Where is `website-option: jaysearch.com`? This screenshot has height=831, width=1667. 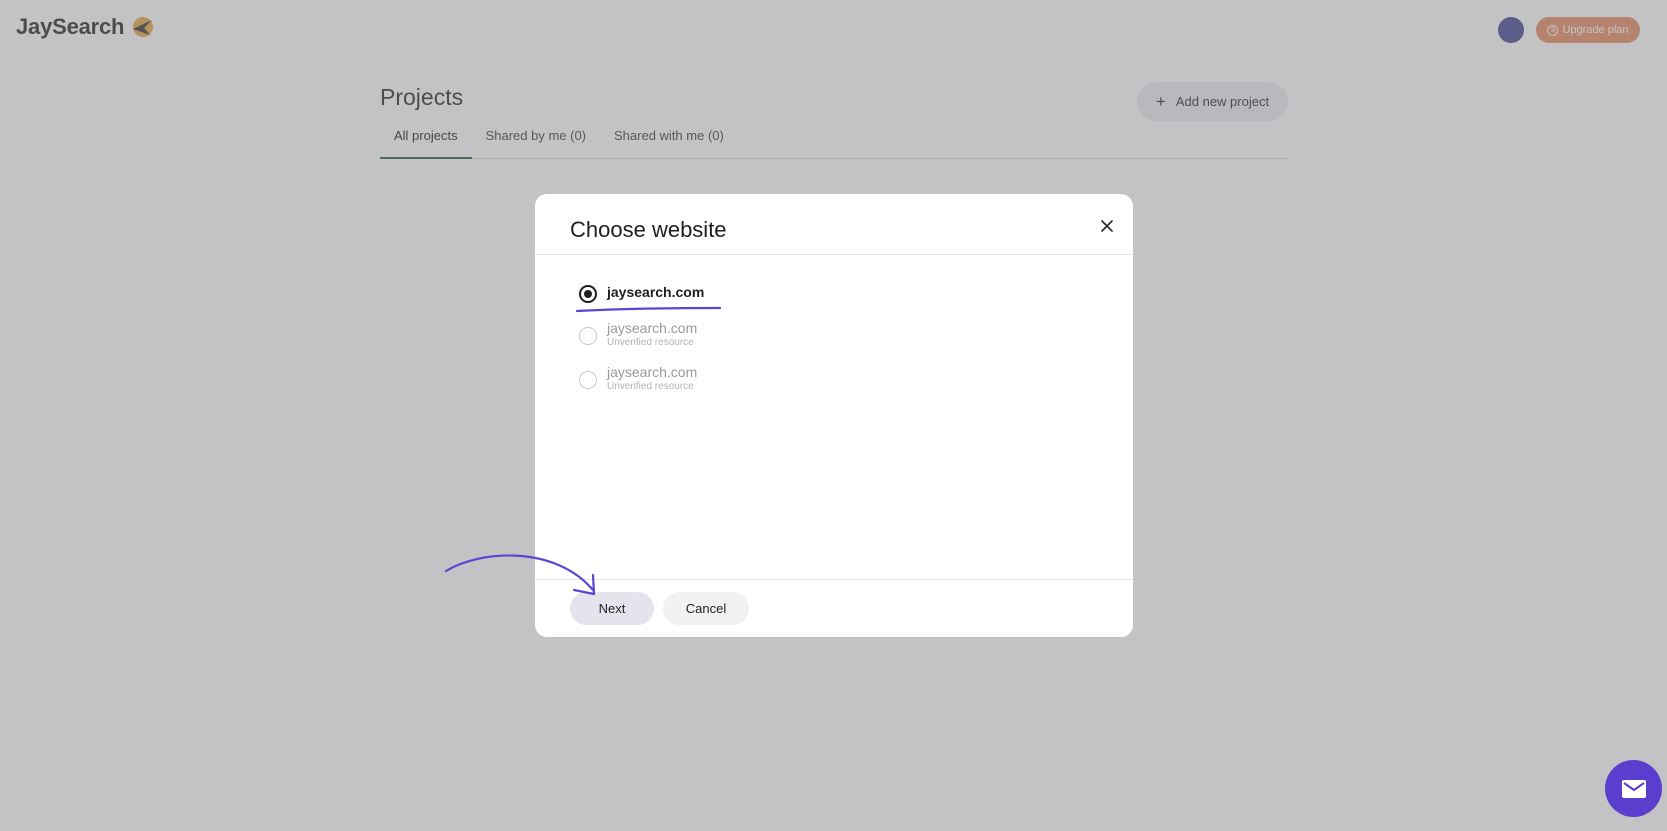 website-option: jaysearch.com is located at coordinates (641, 293).